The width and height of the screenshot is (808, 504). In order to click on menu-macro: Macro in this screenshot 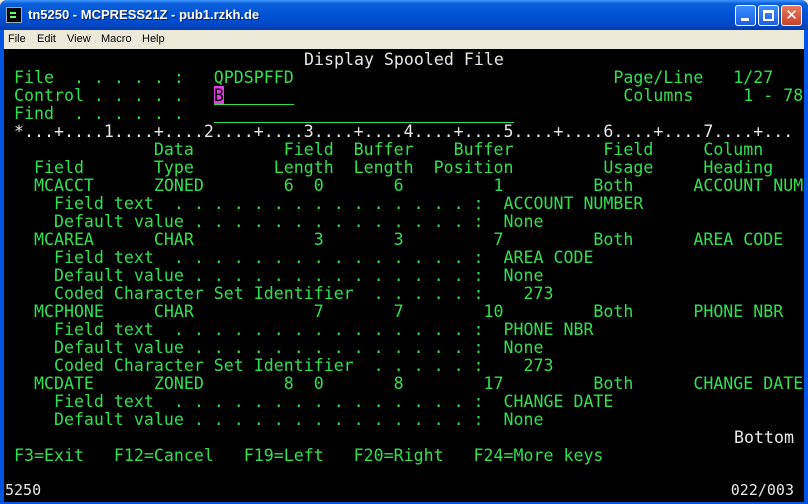, I will do `click(116, 39)`.